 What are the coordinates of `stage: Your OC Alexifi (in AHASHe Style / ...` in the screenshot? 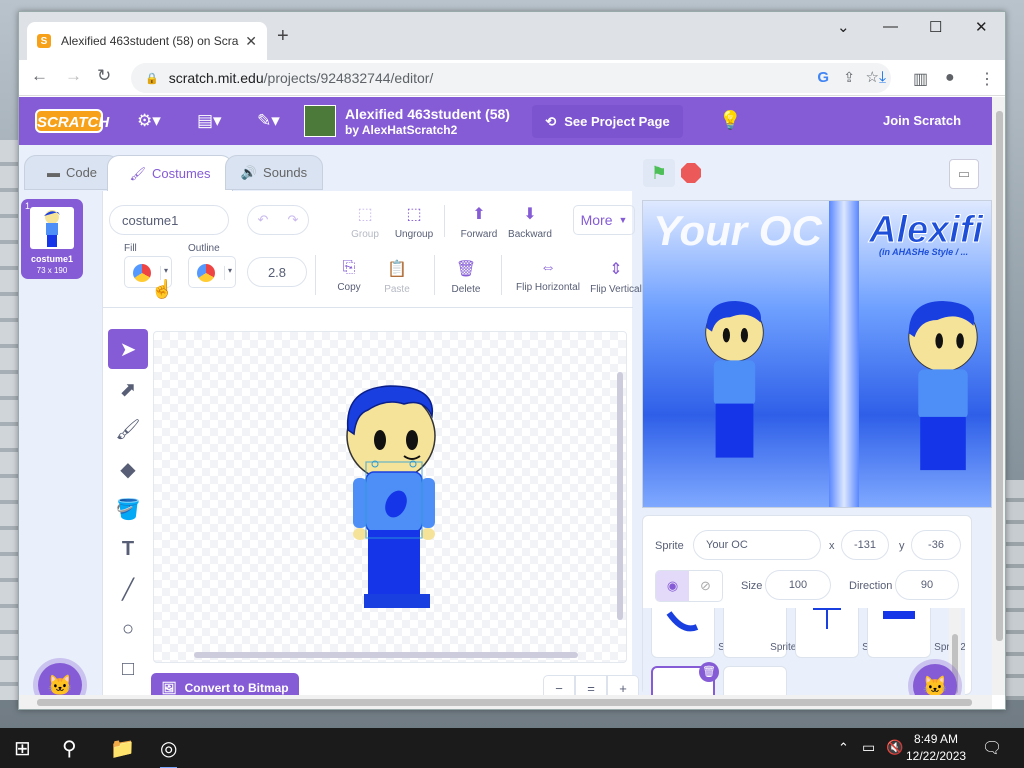 It's located at (817, 354).